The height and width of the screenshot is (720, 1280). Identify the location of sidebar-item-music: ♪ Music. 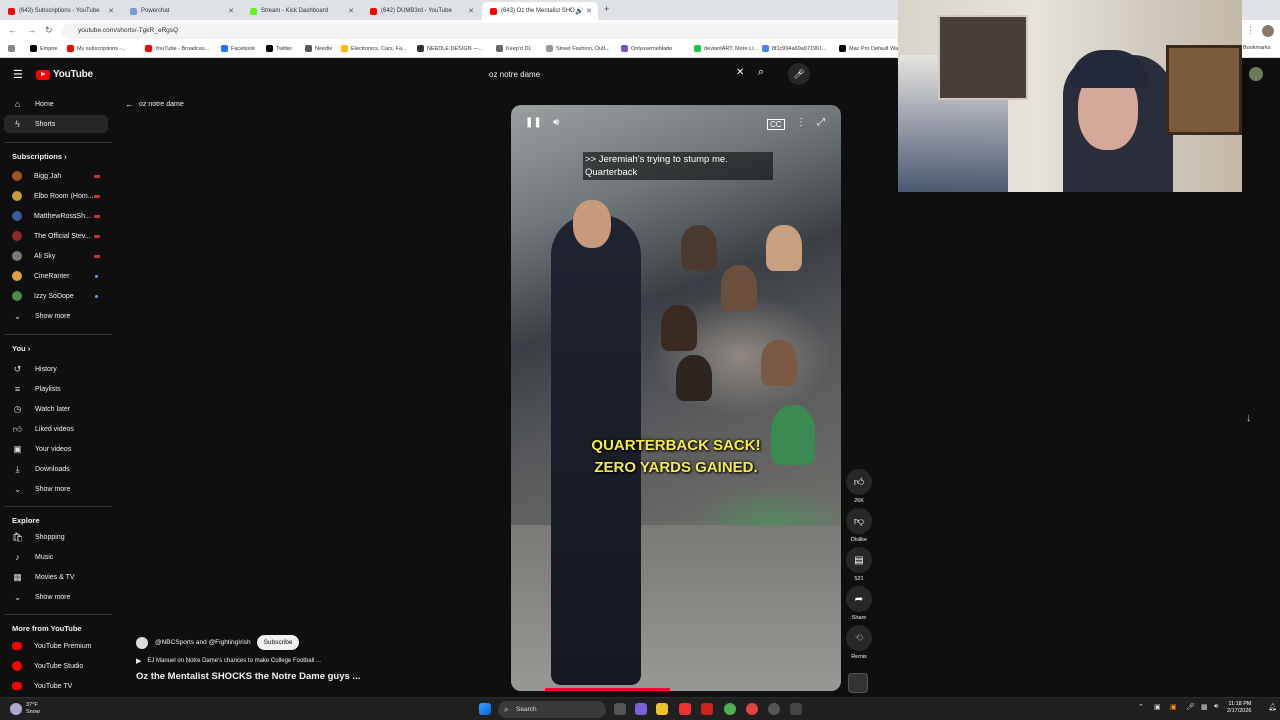
(56, 557).